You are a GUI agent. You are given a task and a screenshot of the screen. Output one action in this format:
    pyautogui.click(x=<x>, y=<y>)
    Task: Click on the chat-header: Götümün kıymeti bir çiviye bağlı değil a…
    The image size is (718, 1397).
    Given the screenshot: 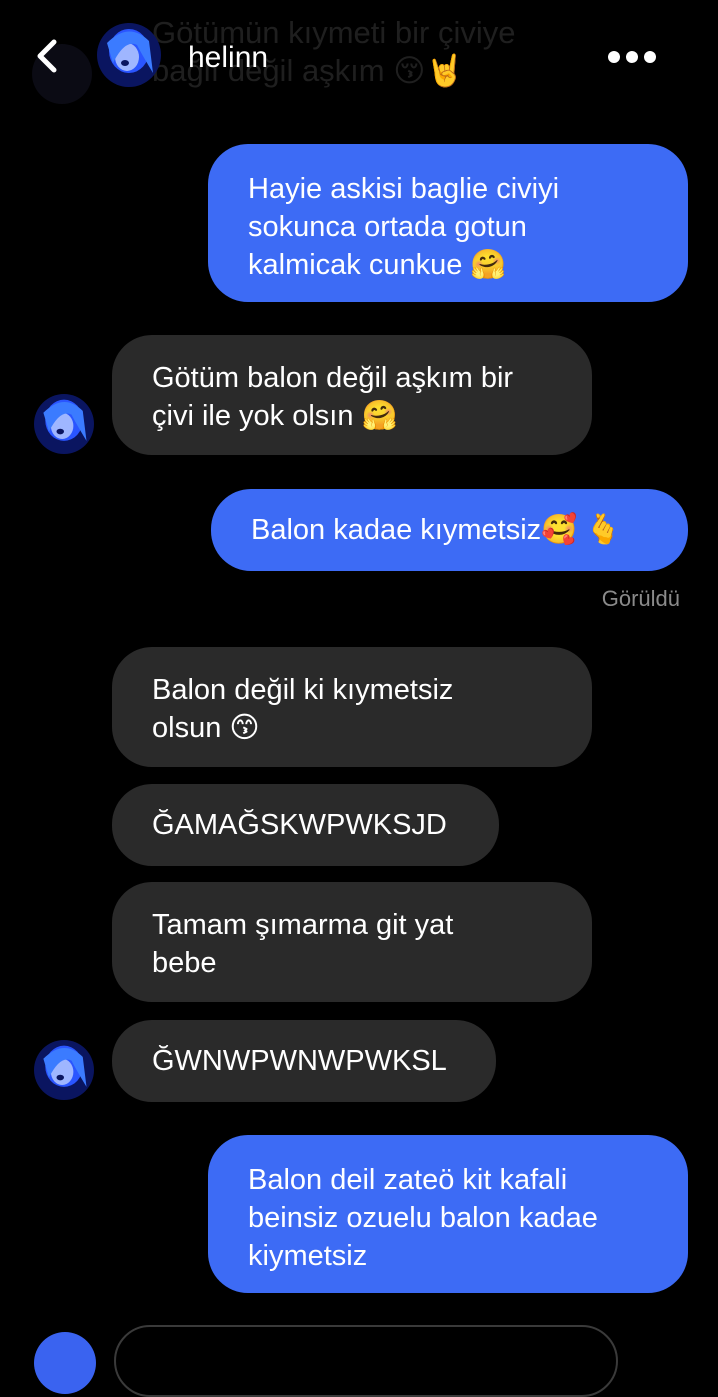 What is the action you would take?
    pyautogui.click(x=359, y=56)
    